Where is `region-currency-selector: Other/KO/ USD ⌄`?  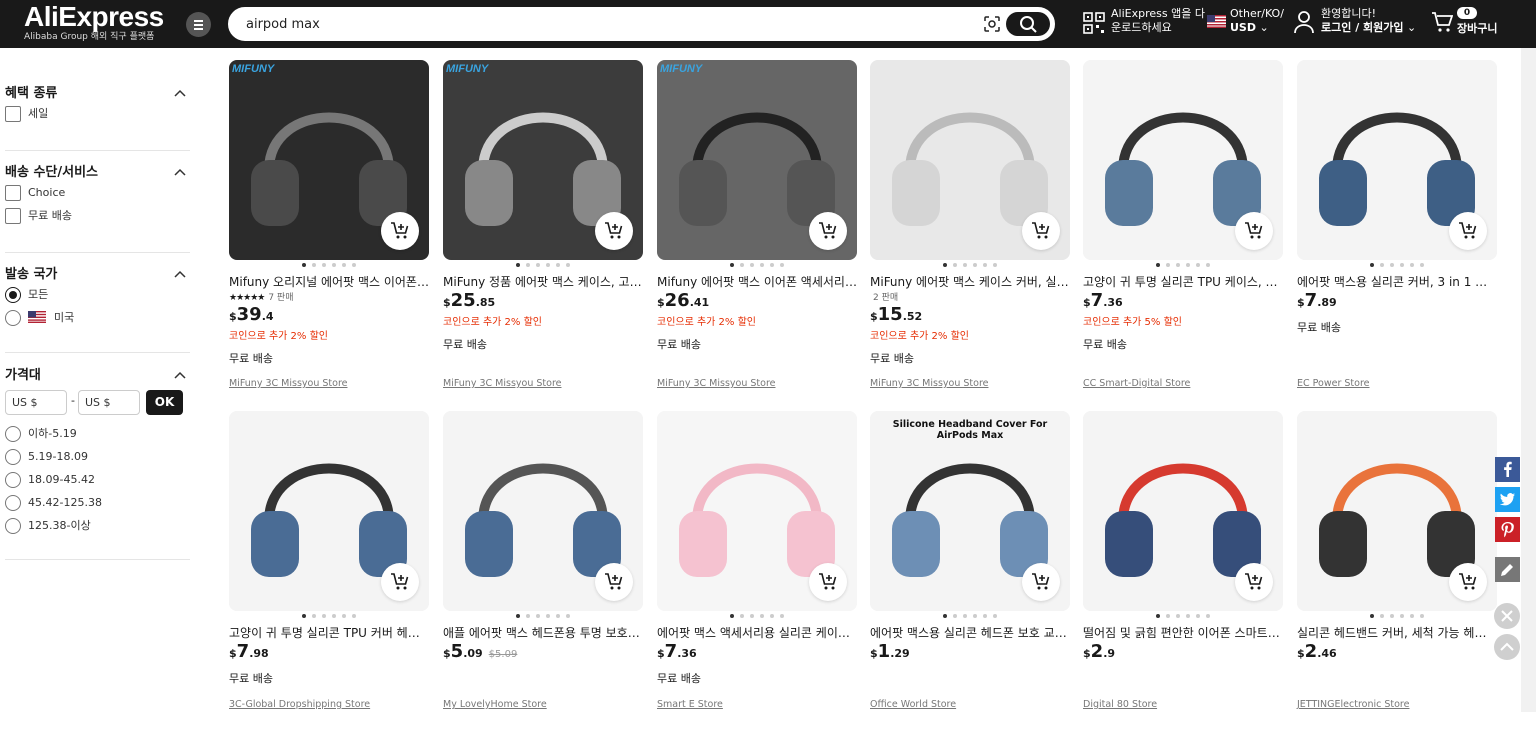
region-currency-selector: Other/KO/ USD ⌄ is located at coordinates (1257, 21).